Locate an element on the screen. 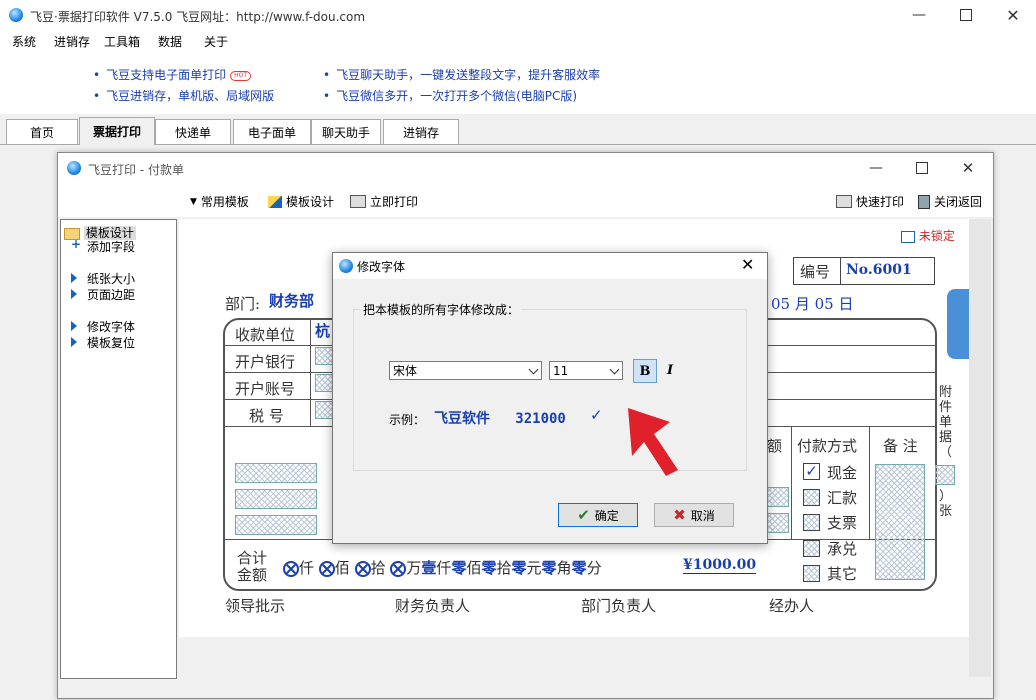  child-minimize-icon: — is located at coordinates (876, 168).